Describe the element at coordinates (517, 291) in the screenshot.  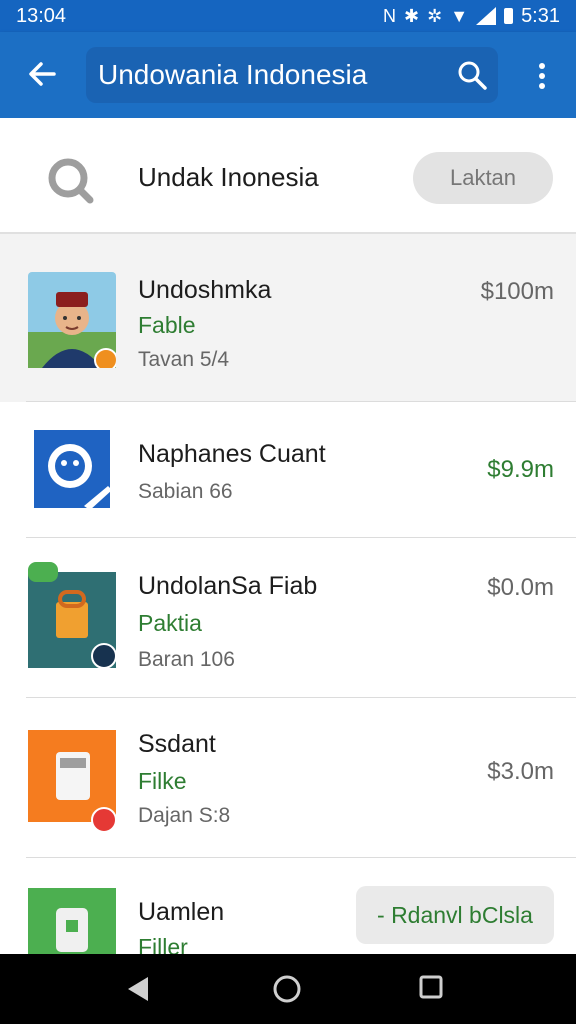
I see `item-price: $100m` at that location.